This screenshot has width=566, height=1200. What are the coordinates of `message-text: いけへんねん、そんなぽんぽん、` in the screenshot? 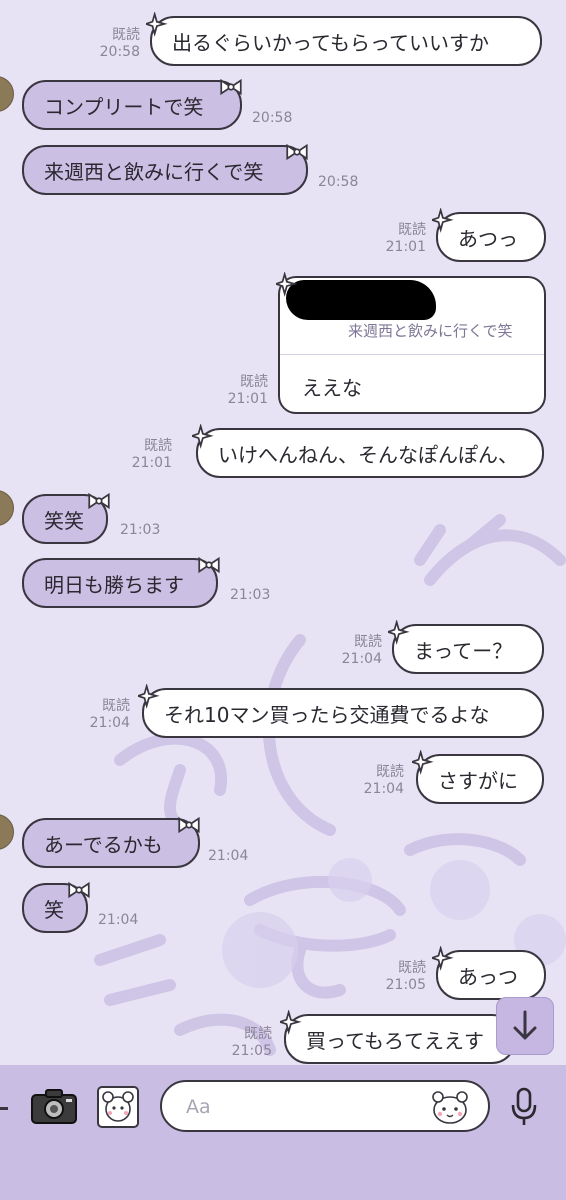 It's located at (368, 454).